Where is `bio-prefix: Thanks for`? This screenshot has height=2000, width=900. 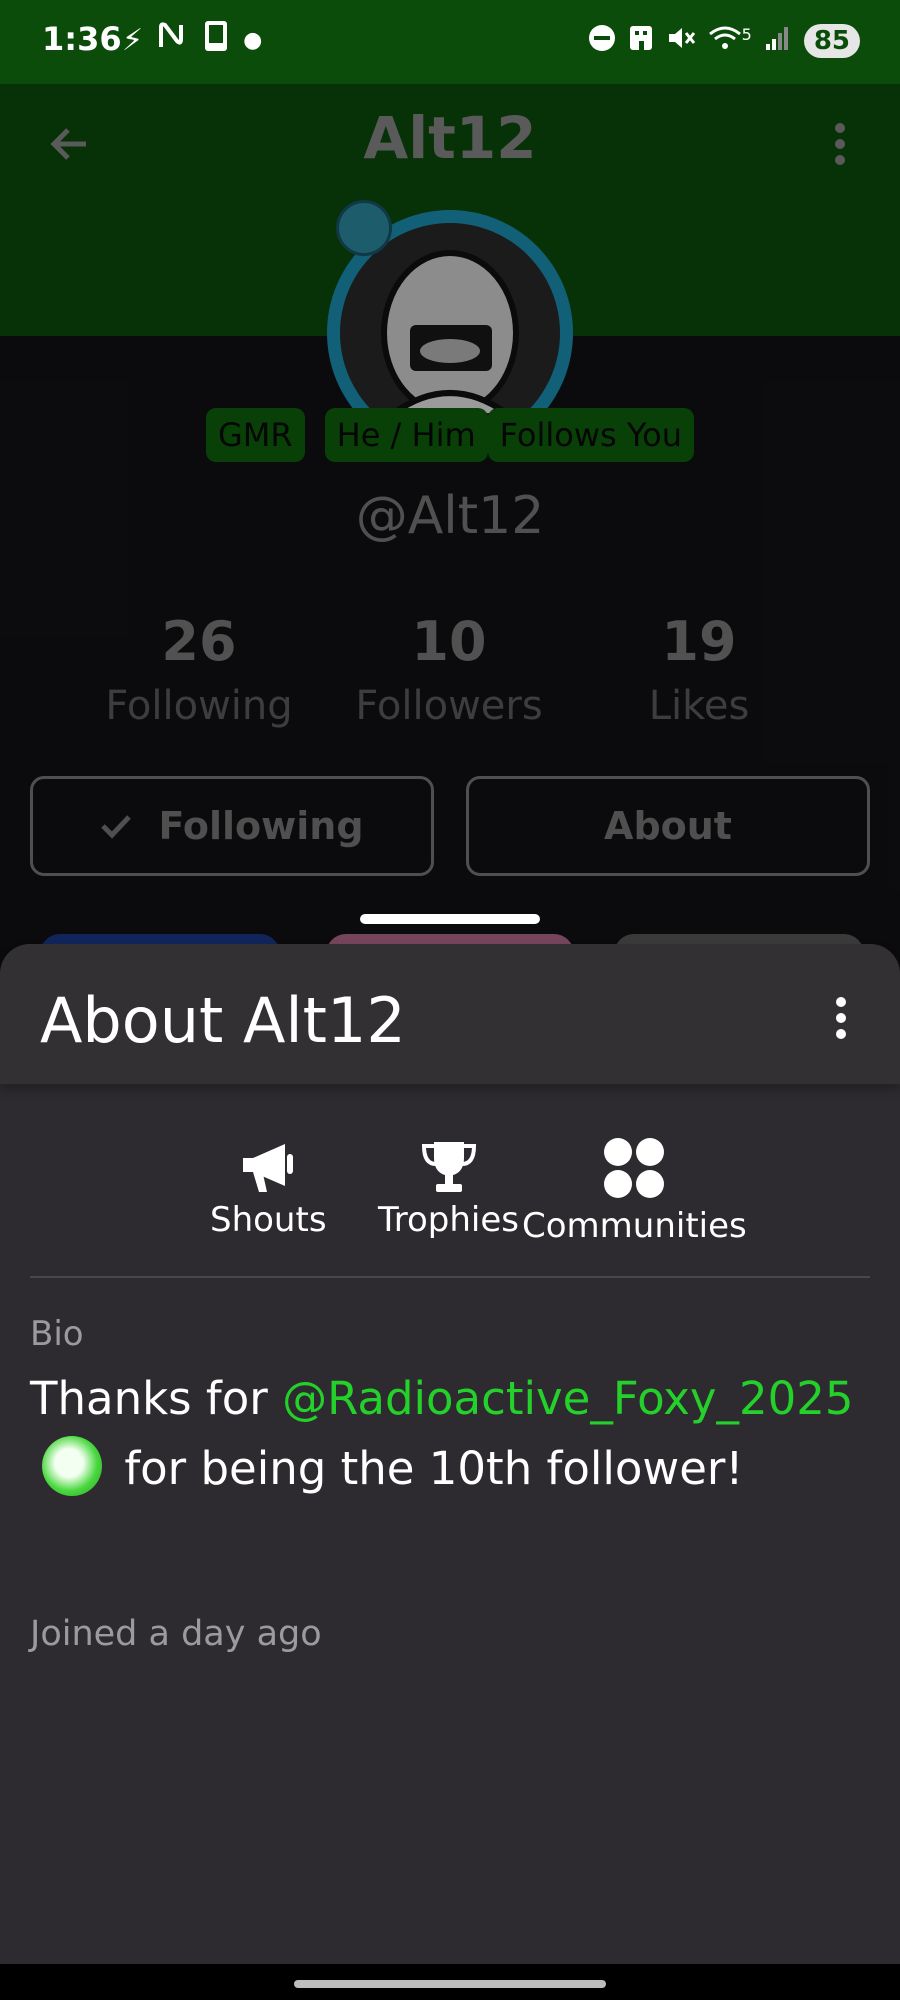 bio-prefix: Thanks for is located at coordinates (156, 1398).